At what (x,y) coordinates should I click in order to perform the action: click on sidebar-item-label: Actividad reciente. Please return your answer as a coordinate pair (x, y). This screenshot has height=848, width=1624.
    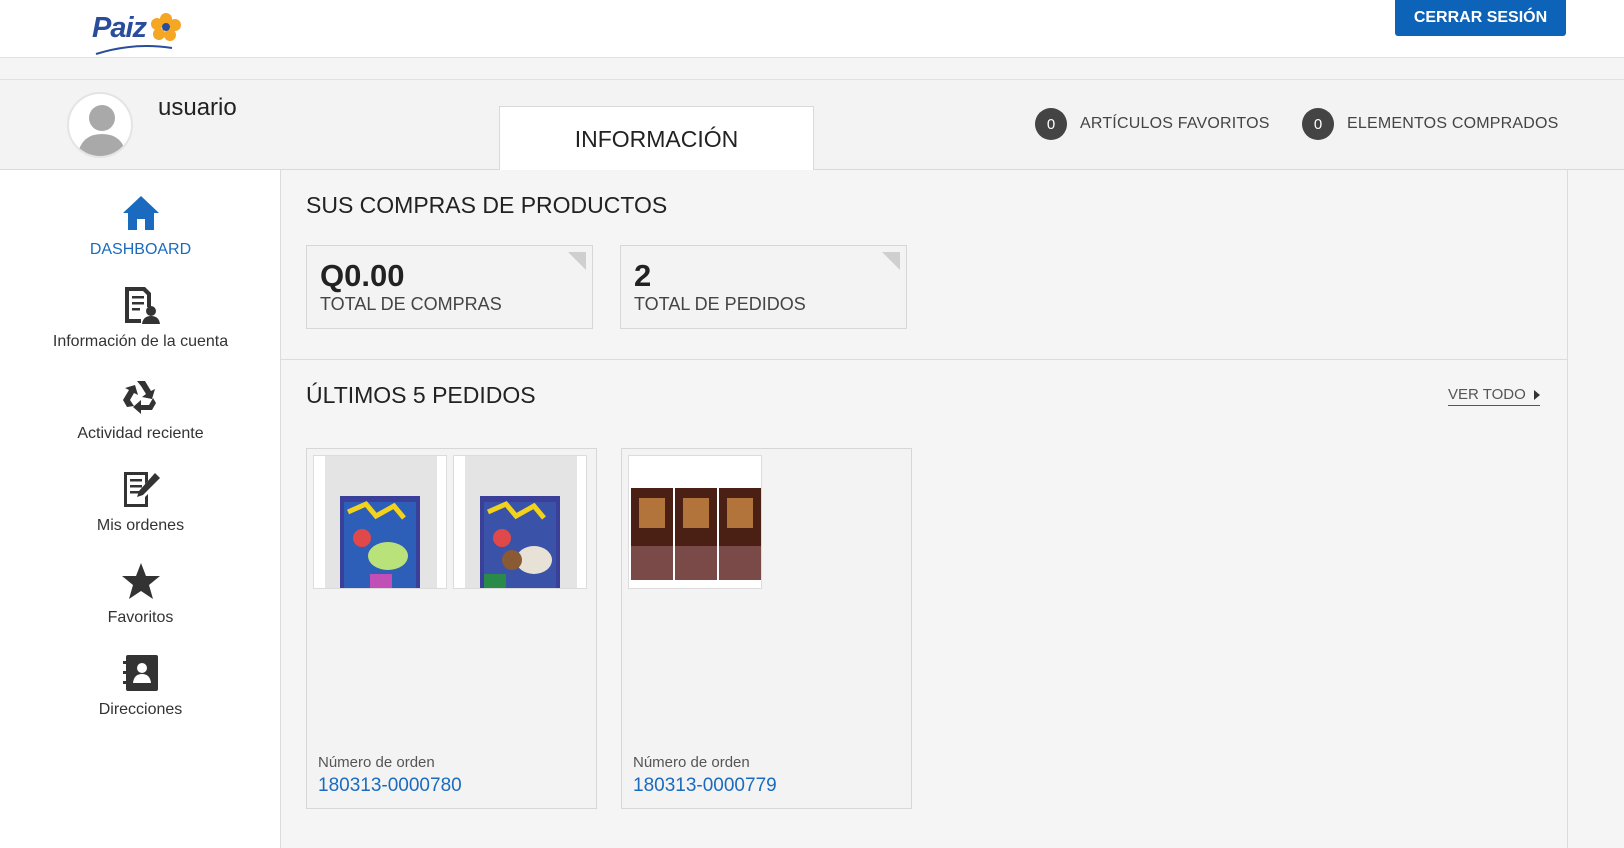
    Looking at the image, I should click on (140, 433).